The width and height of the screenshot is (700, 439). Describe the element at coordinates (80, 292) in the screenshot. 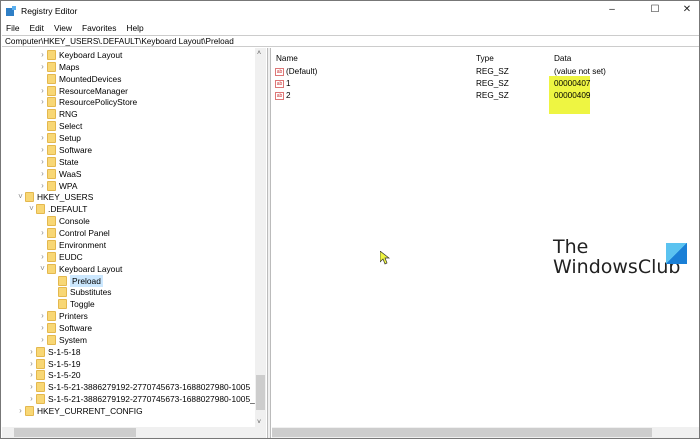

I see `tree-item: Substitutes` at that location.